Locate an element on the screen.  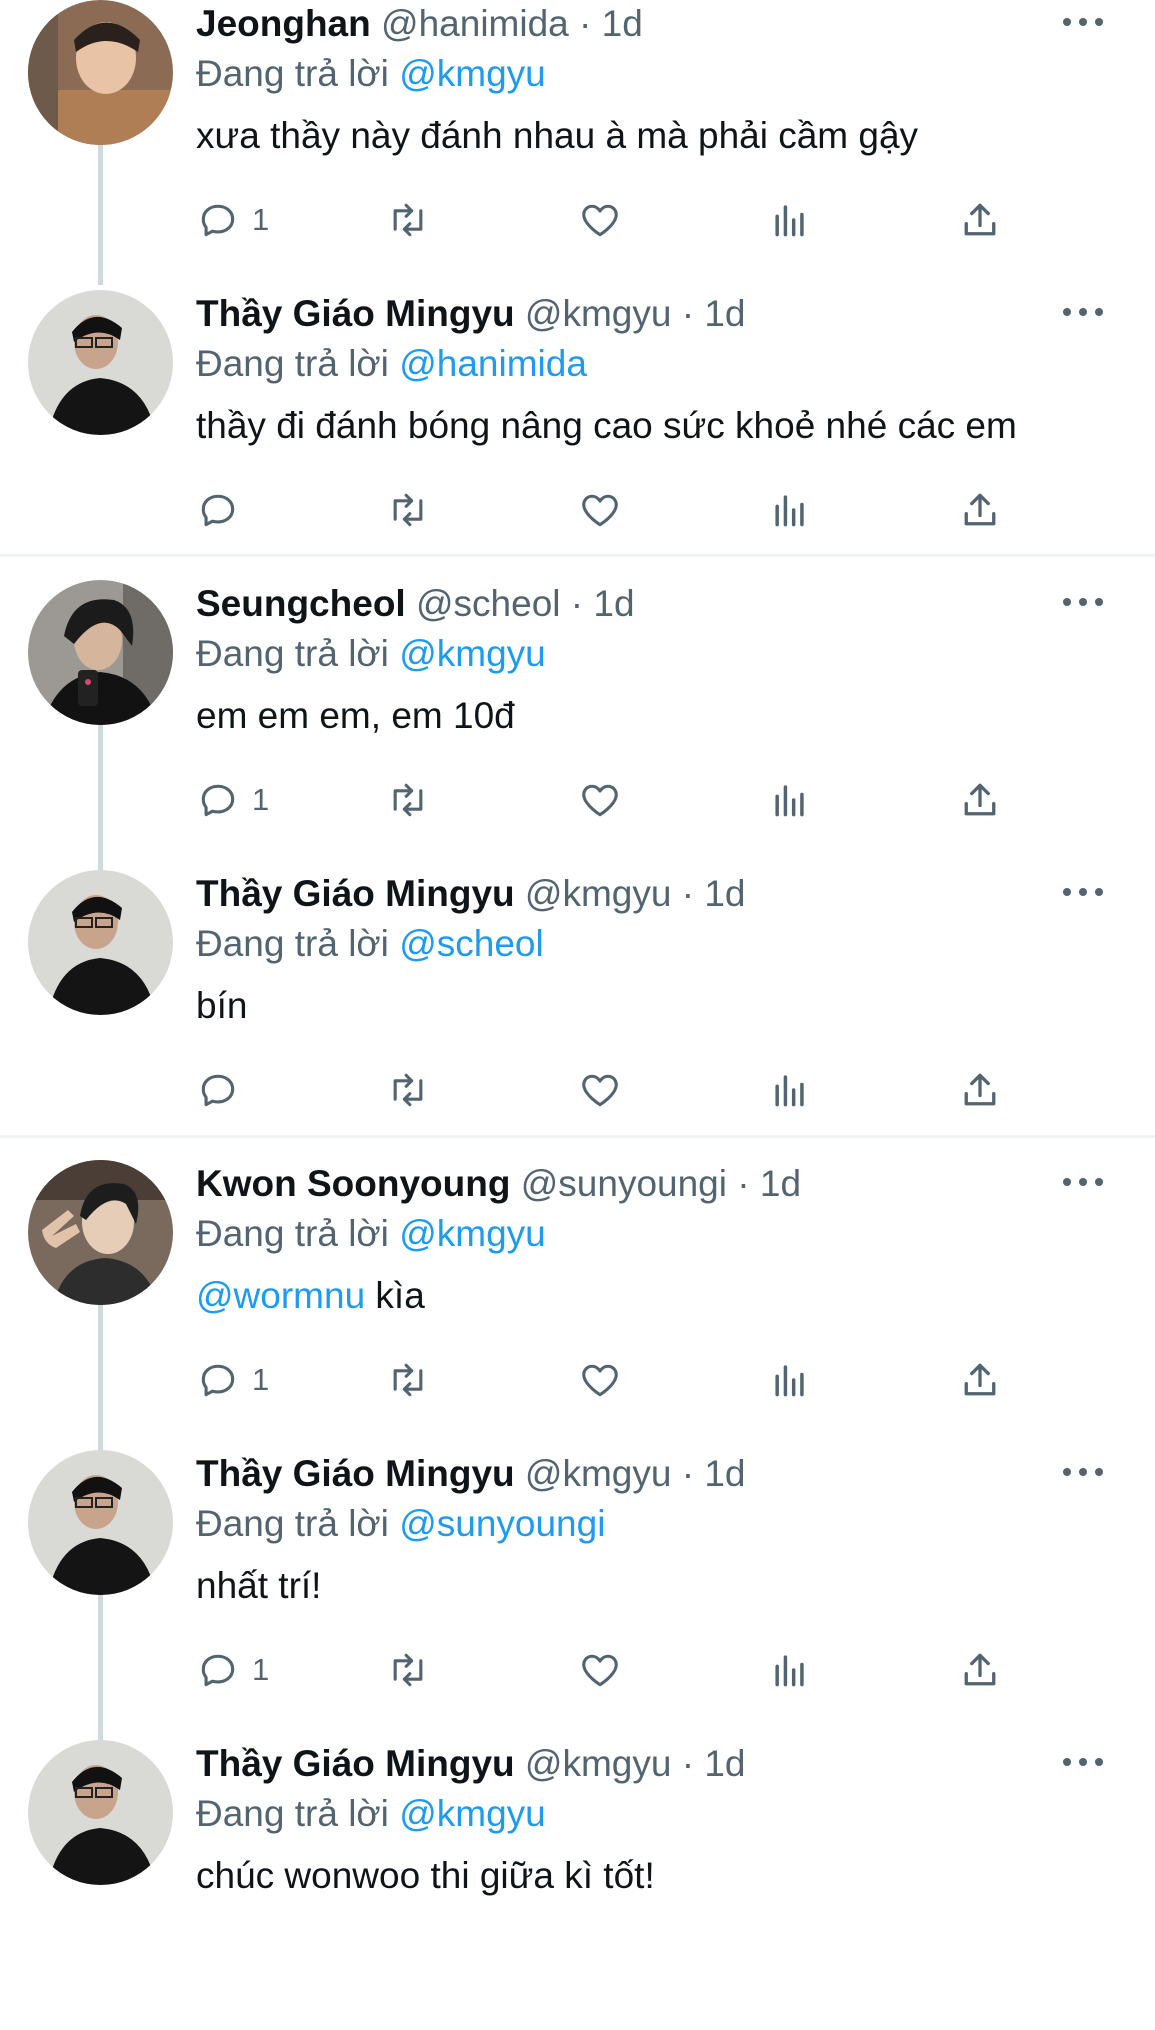
tweet-header: Thầy Giáo Mingyu @kmgyu · 1d is located at coordinates (645, 894).